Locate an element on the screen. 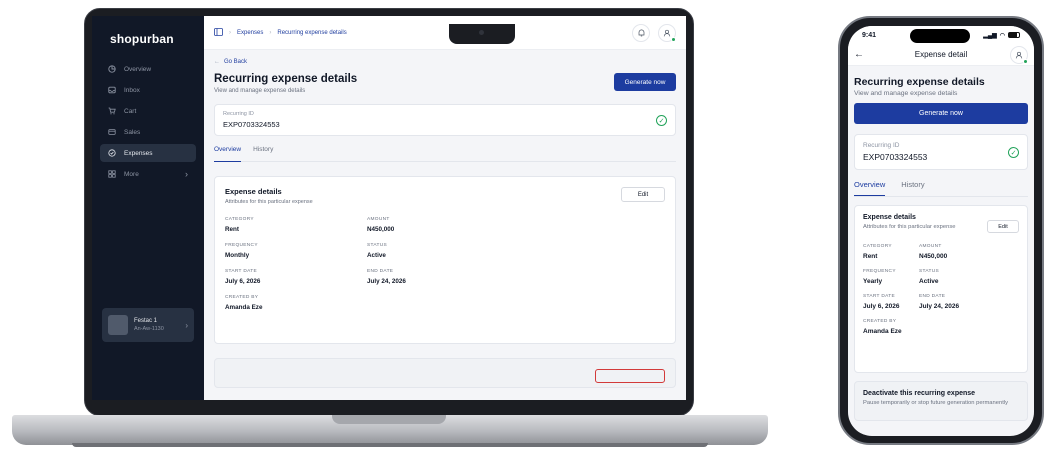 The image size is (1050, 462). cart-icon is located at coordinates (112, 111).